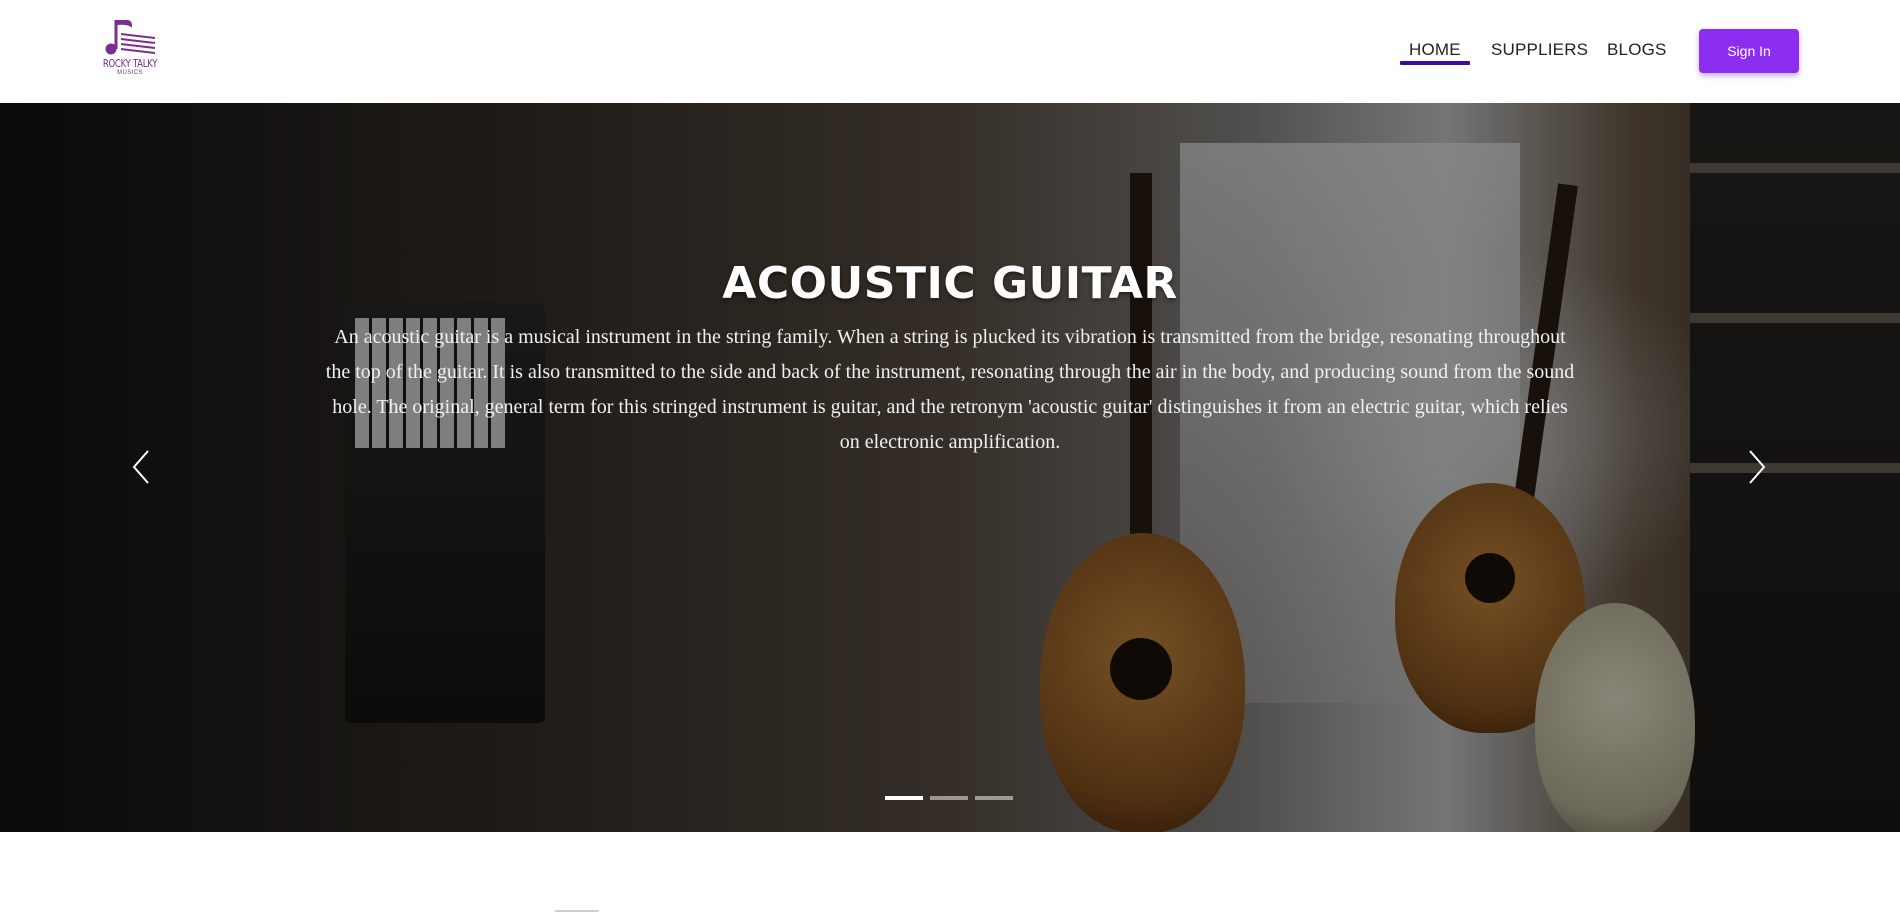 Image resolution: width=1900 pixels, height=914 pixels. Describe the element at coordinates (130, 63) in the screenshot. I see `brand-name: ROCKY TALKY` at that location.